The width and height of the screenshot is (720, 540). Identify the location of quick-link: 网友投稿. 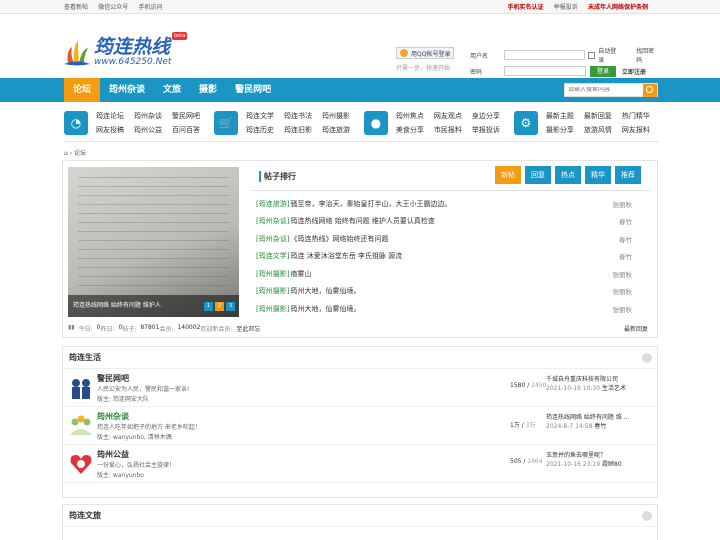
(110, 130).